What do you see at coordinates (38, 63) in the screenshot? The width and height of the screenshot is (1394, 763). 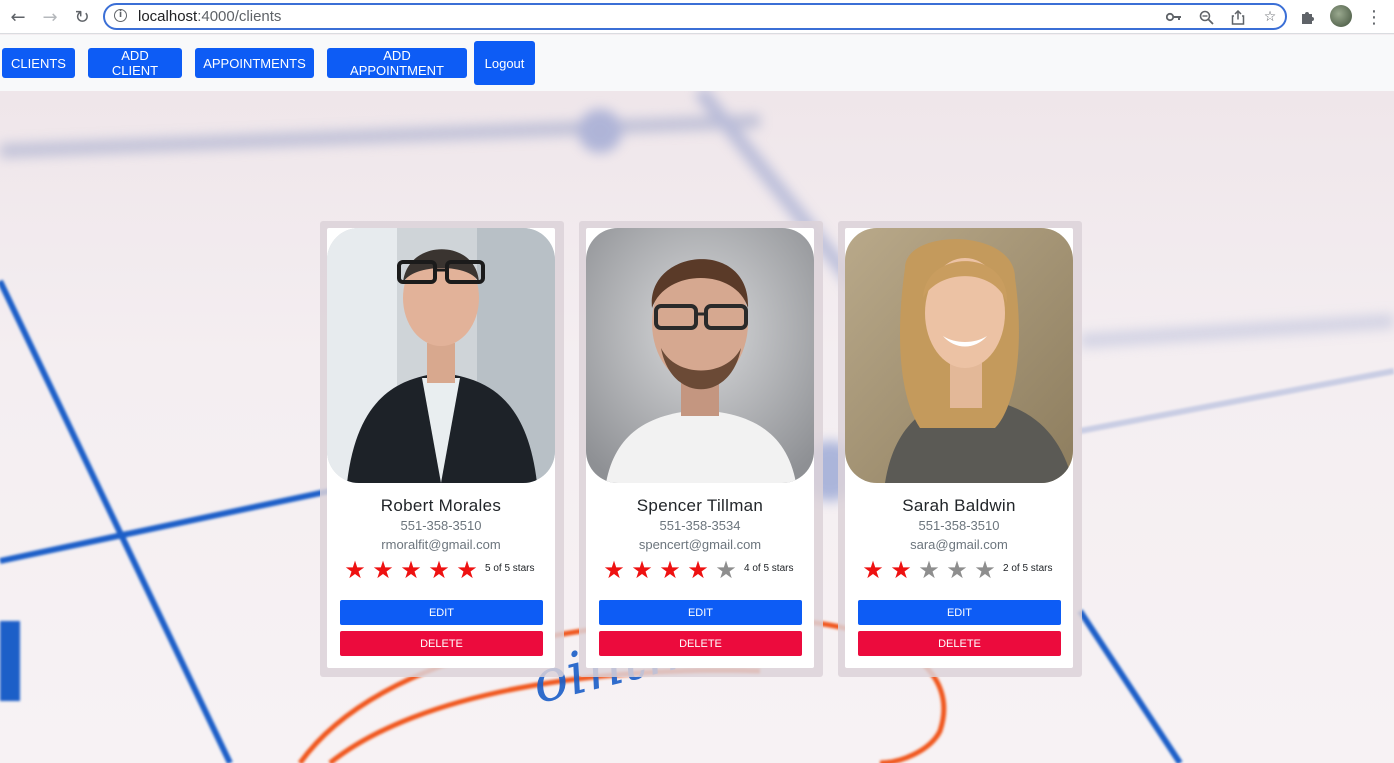 I see `clients-nav-button: CLIENTS` at bounding box center [38, 63].